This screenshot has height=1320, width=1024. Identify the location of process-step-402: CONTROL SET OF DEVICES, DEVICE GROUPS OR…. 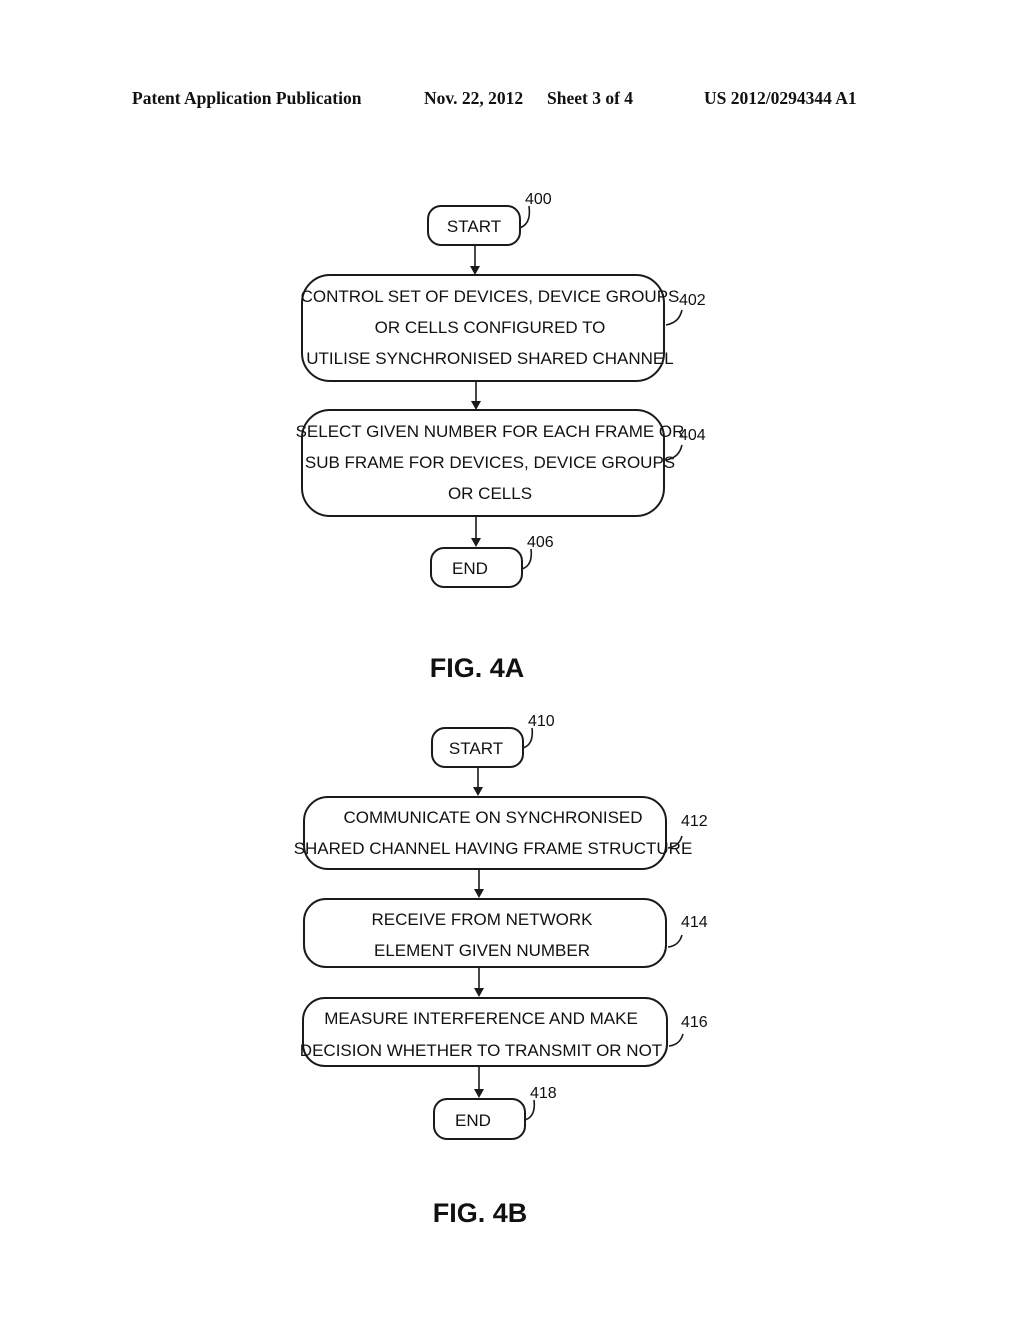
(503, 328).